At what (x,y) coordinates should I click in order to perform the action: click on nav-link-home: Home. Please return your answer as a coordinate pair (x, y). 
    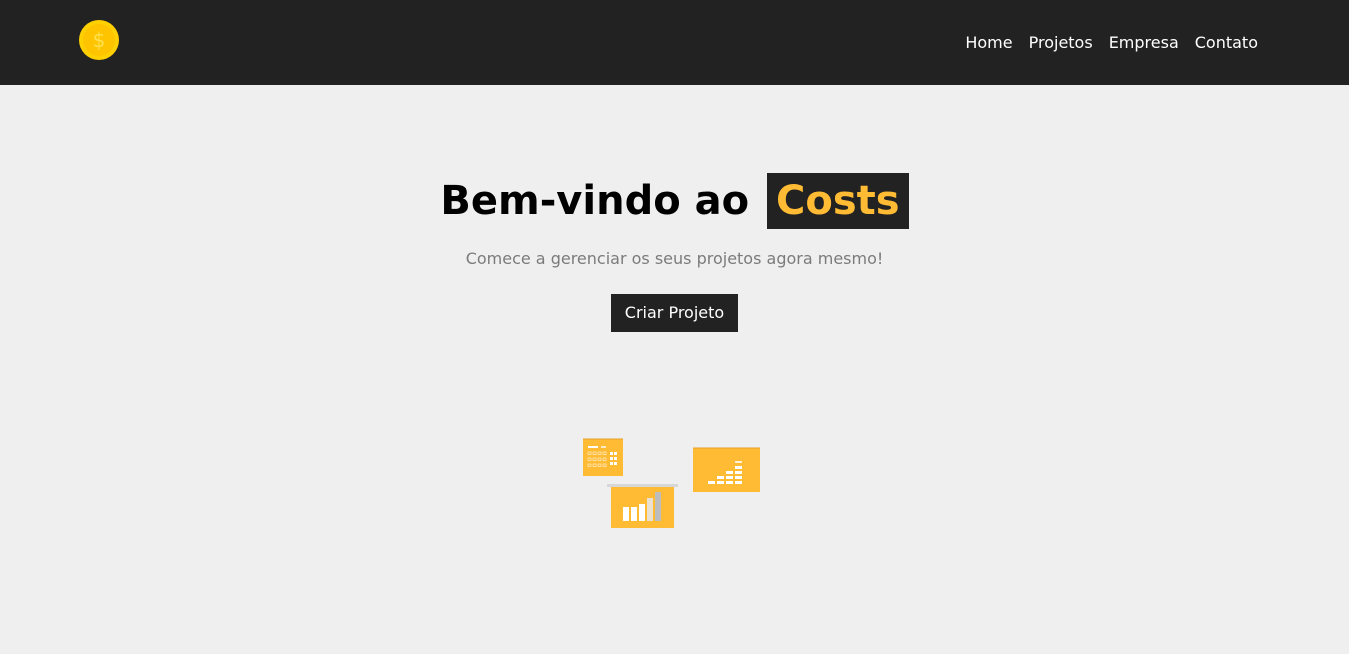
    Looking at the image, I should click on (988, 42).